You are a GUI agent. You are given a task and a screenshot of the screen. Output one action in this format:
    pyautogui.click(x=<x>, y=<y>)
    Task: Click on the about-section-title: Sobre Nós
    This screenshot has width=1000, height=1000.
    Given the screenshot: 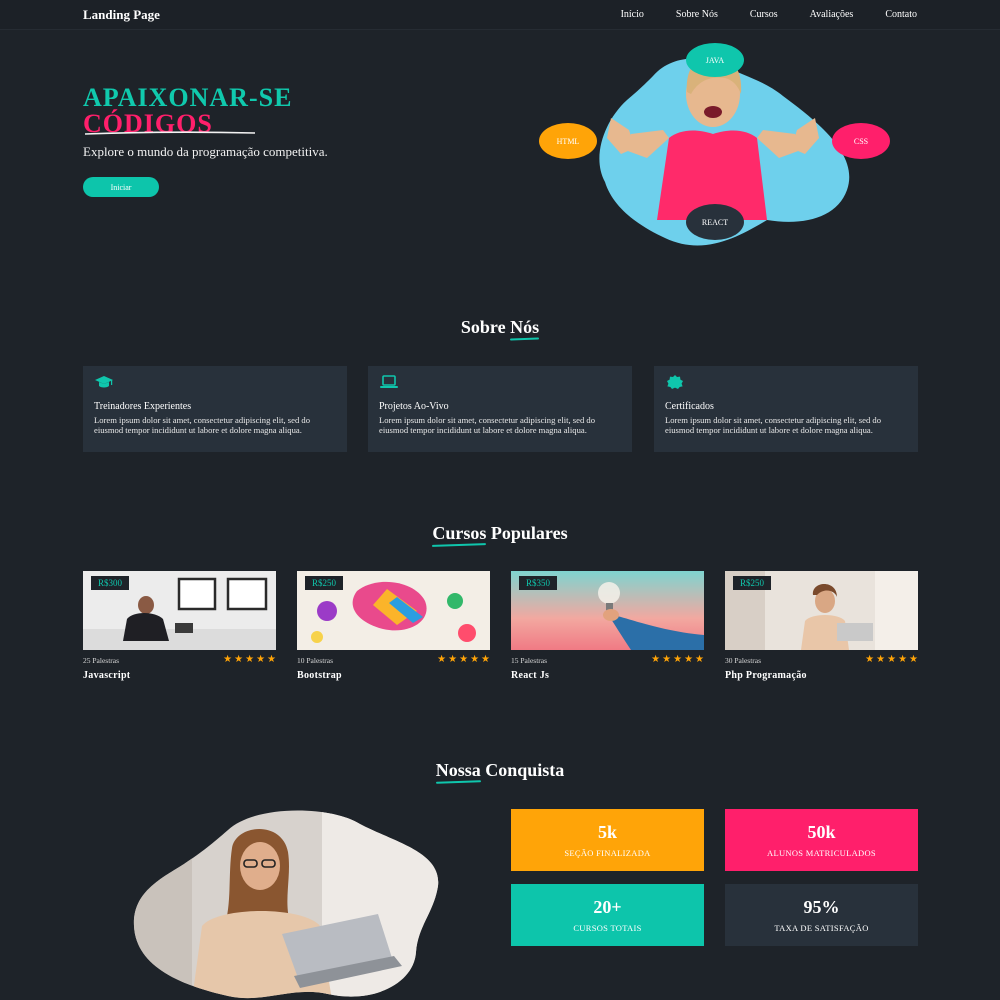 What is the action you would take?
    pyautogui.click(x=500, y=327)
    